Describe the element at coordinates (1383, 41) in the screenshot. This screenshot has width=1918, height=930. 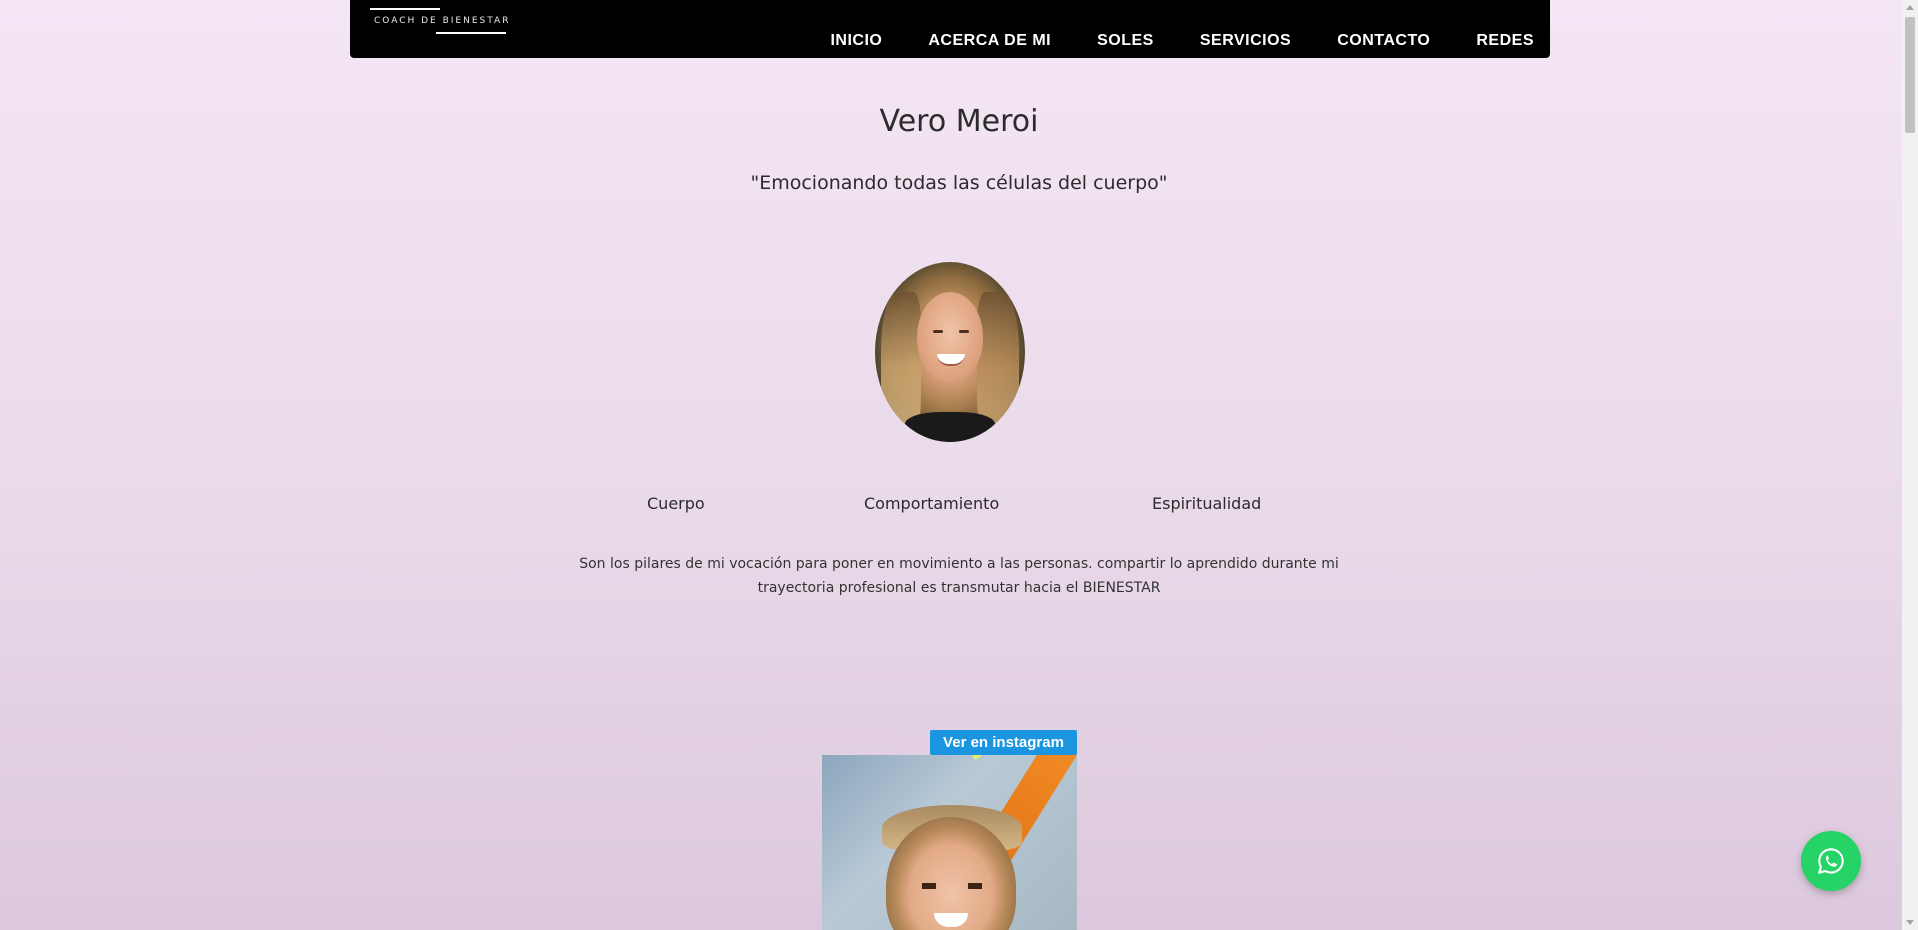
I see `nav-item-contacto: CONTACTO` at that location.